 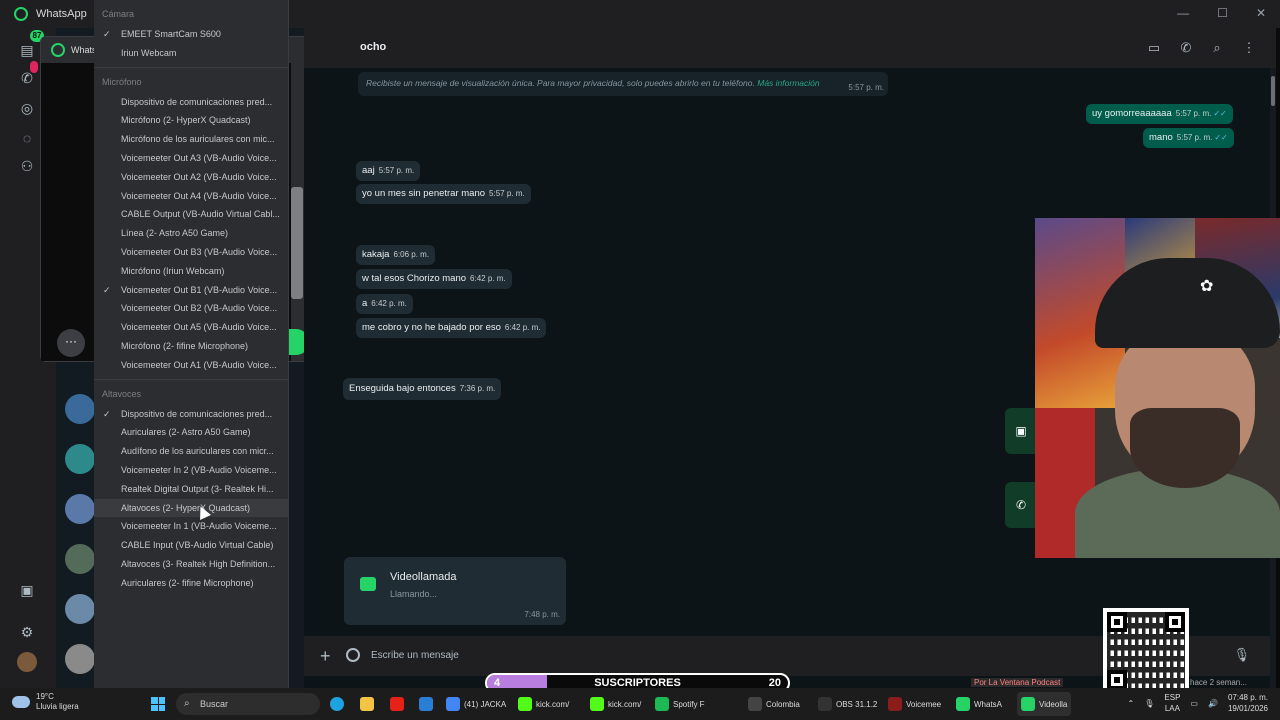 I want to click on attach-plus-icon: +, so click(x=325, y=656).